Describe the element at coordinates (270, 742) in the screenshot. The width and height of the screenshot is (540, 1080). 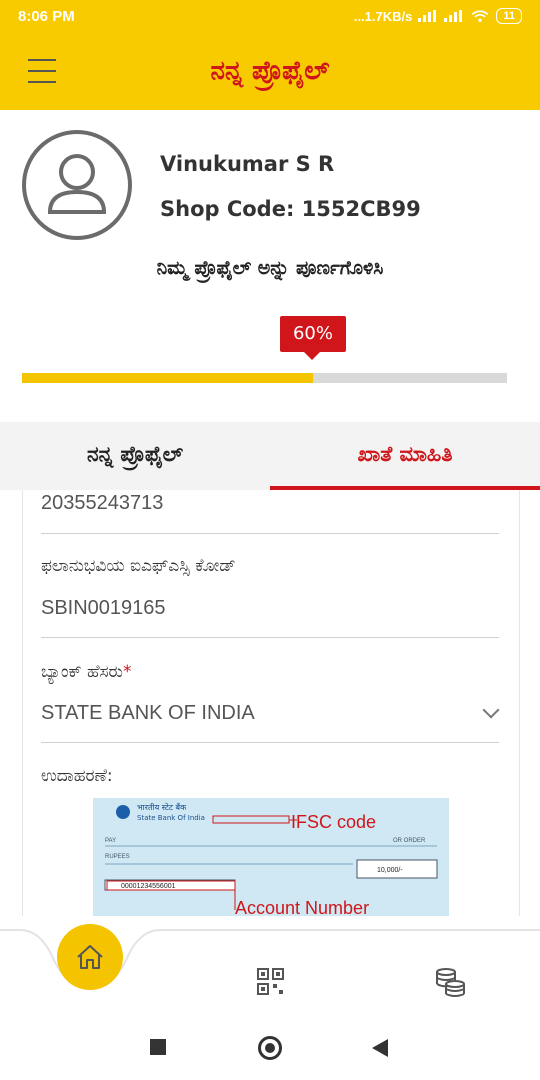
I see `bank-name-underline` at that location.